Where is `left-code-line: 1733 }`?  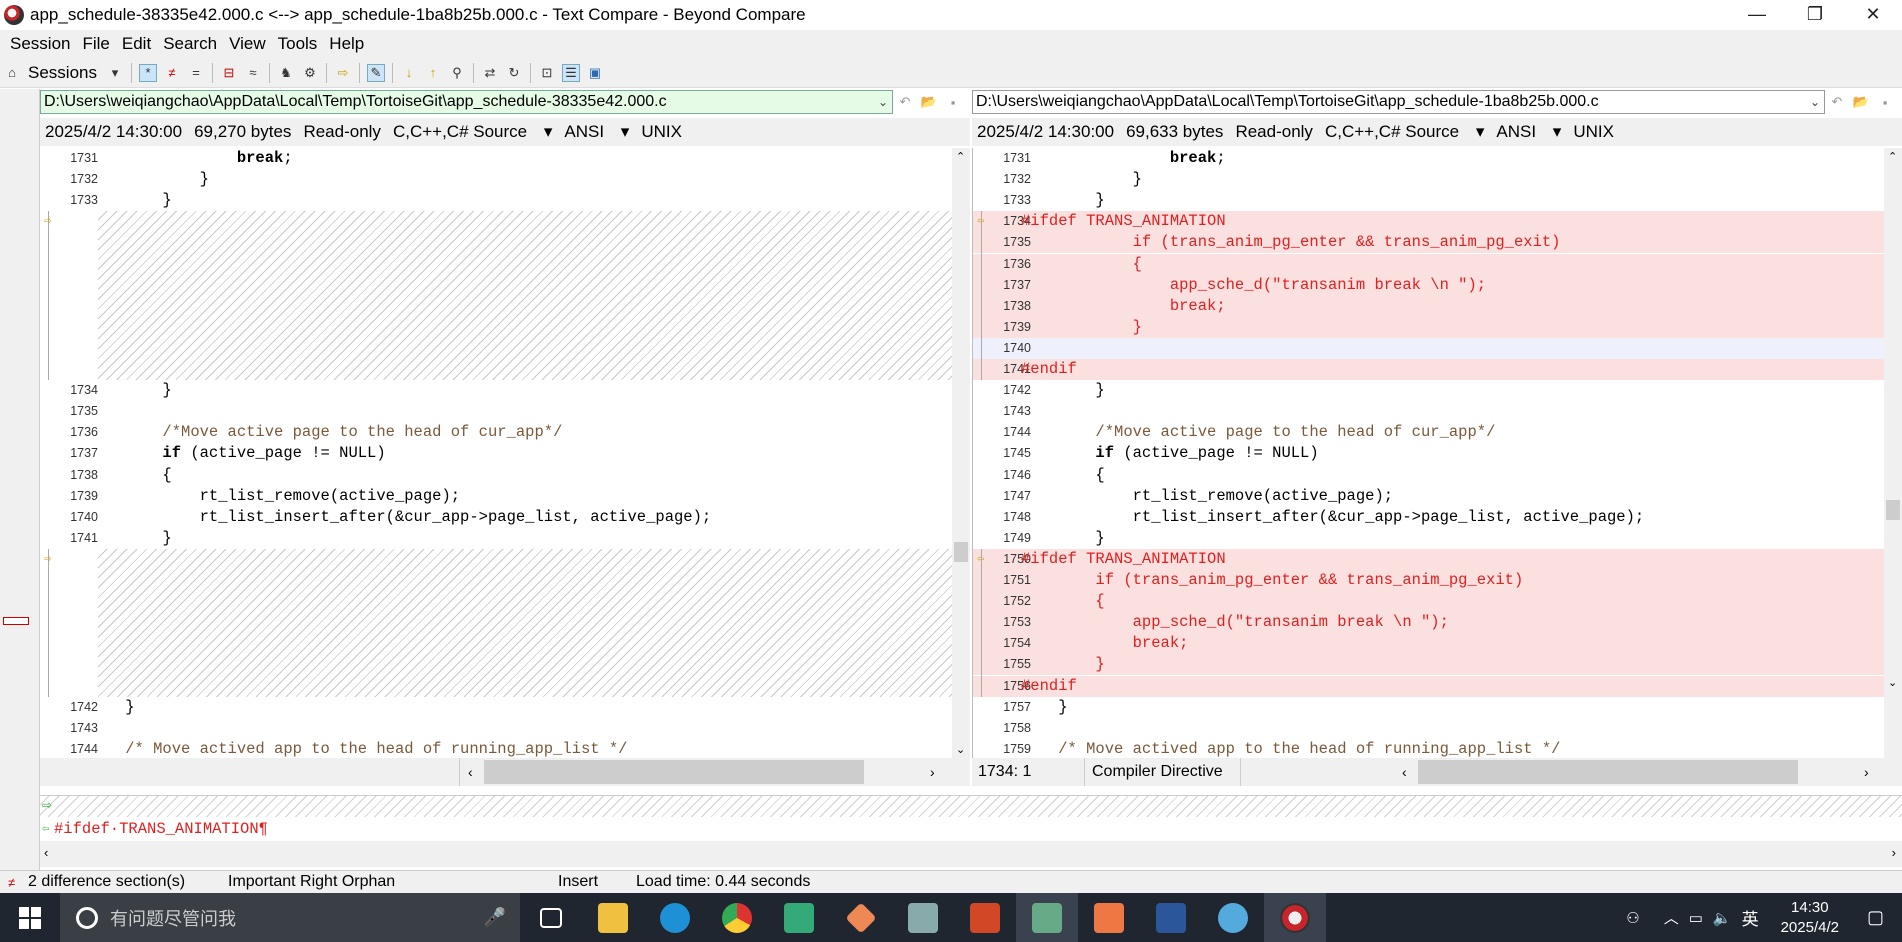 left-code-line: 1733 } is located at coordinates (505, 200).